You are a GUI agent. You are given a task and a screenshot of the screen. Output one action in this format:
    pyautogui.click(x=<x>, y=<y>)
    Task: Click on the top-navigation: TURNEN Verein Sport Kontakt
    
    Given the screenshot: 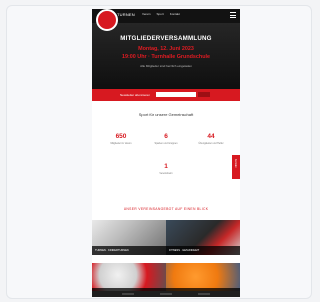 What is the action you would take?
    pyautogui.click(x=166, y=20)
    